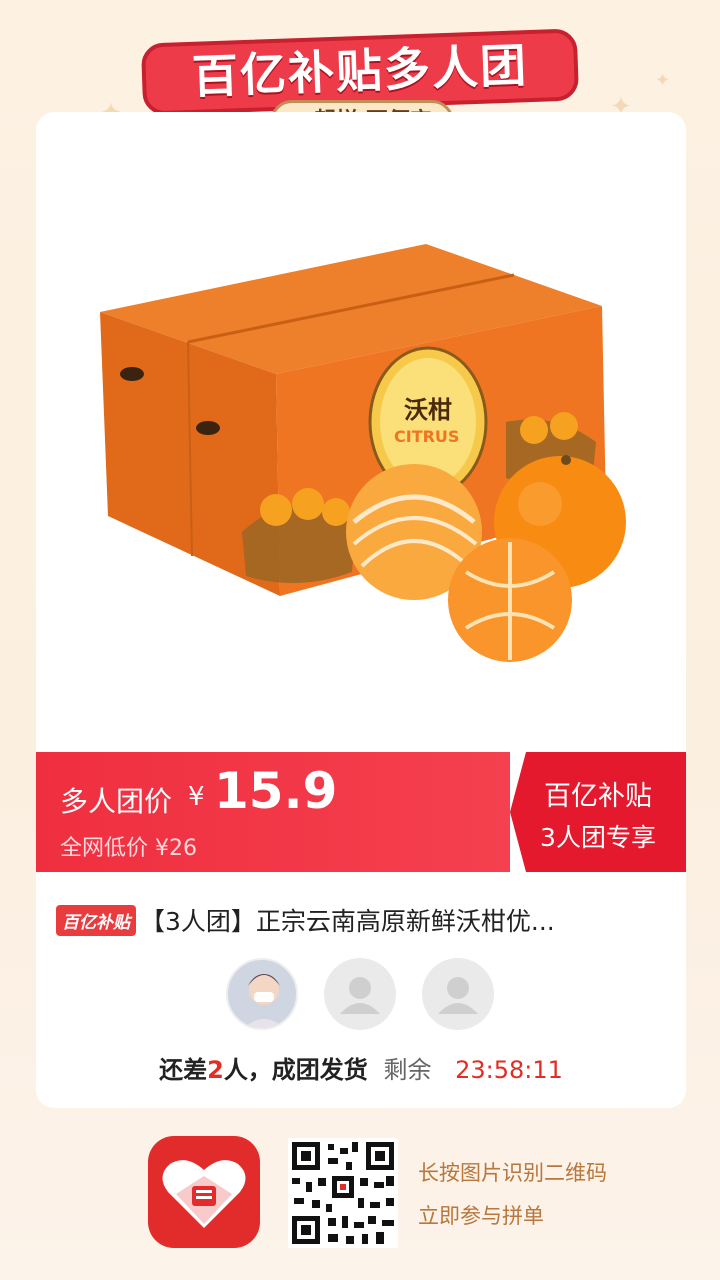  I want to click on promo-line1: 百亿补贴, so click(598, 796).